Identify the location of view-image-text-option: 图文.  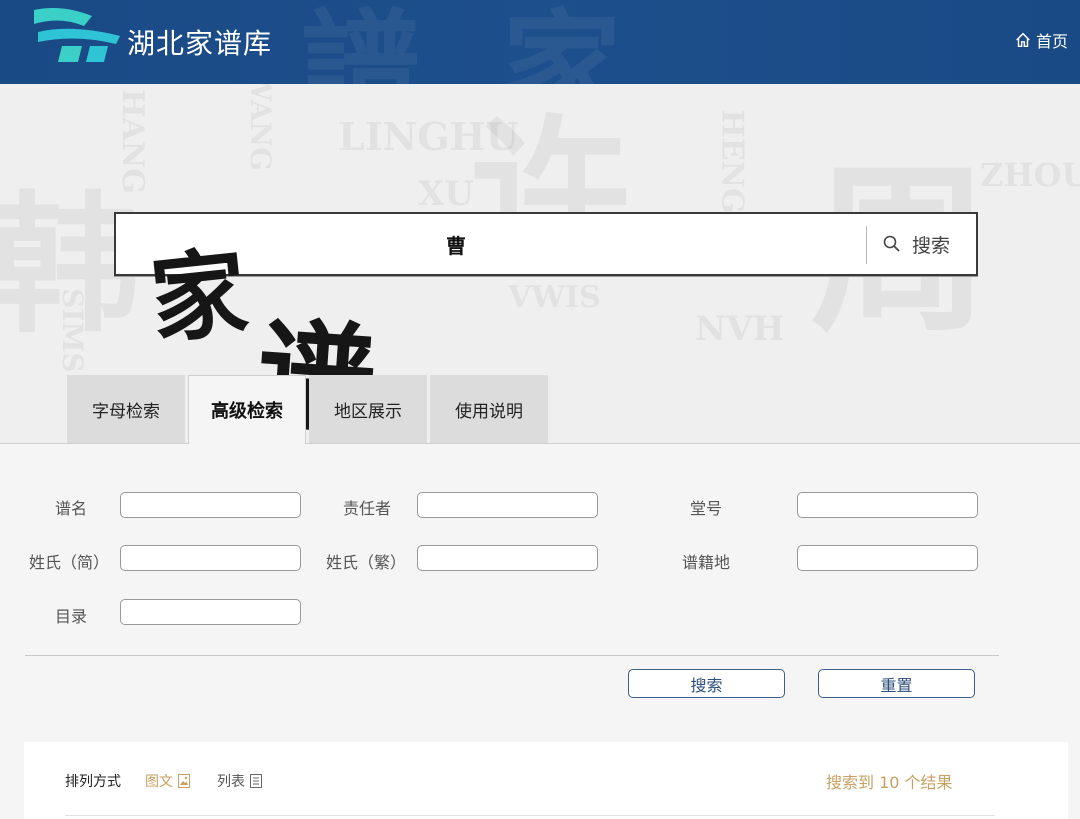
(167, 781).